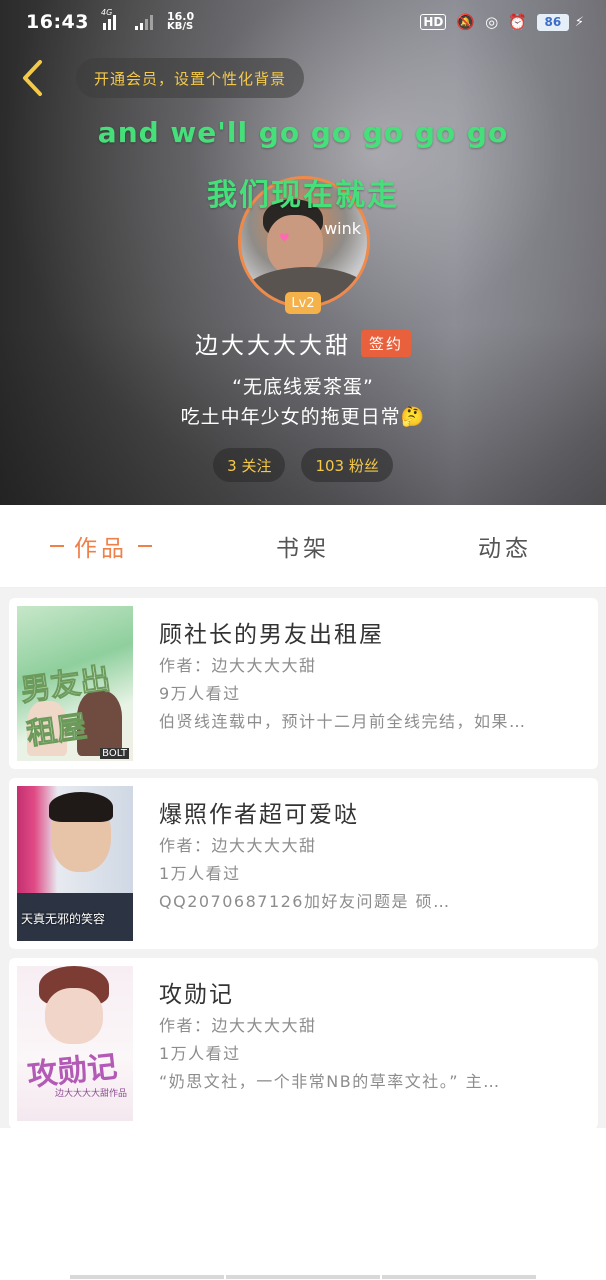 This screenshot has width=606, height=1280. Describe the element at coordinates (180, 26) in the screenshot. I see `net-speed-unit: KB/S` at that location.